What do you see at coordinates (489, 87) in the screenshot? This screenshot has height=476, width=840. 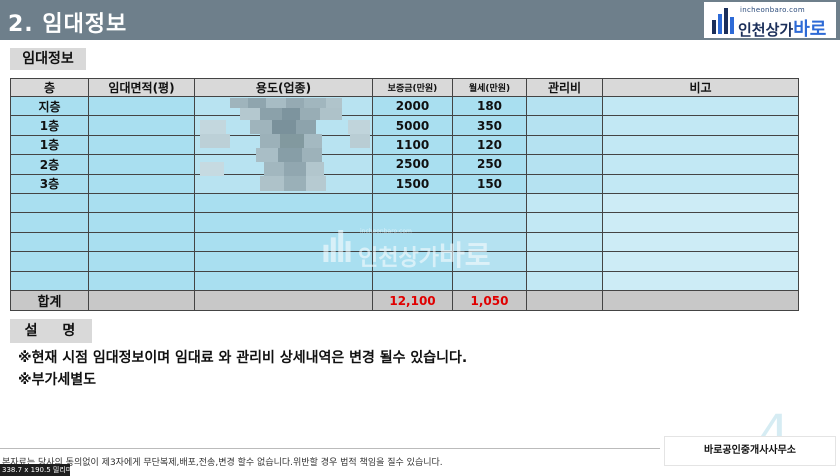 I see `col-header-rent: 월세(만원)` at bounding box center [489, 87].